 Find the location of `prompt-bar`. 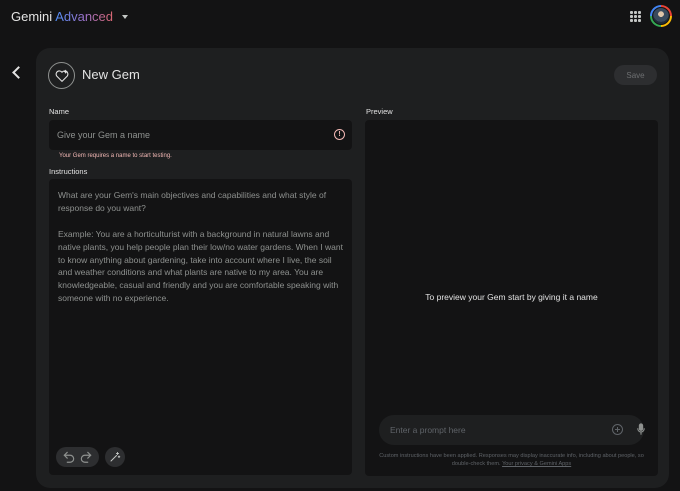

prompt-bar is located at coordinates (512, 430).